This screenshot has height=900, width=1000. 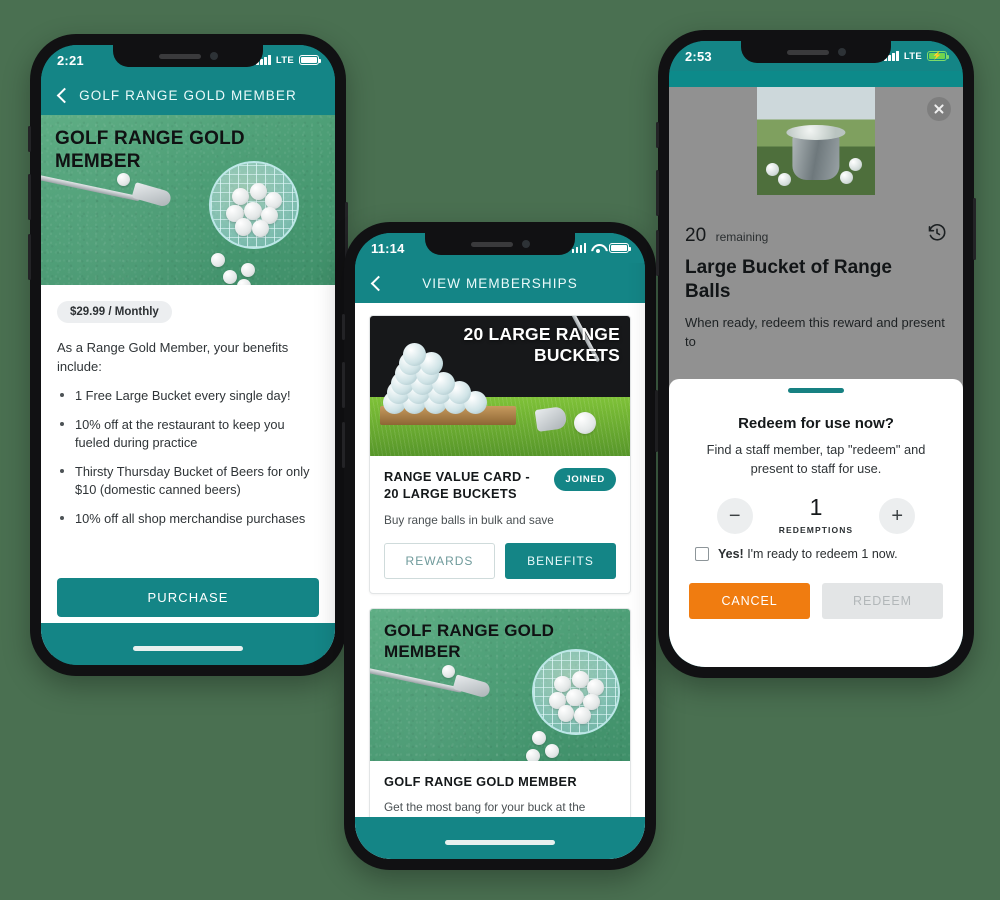 What do you see at coordinates (500, 685) in the screenshot?
I see `card-image: GOLF RANGE GOLD MEMBER` at bounding box center [500, 685].